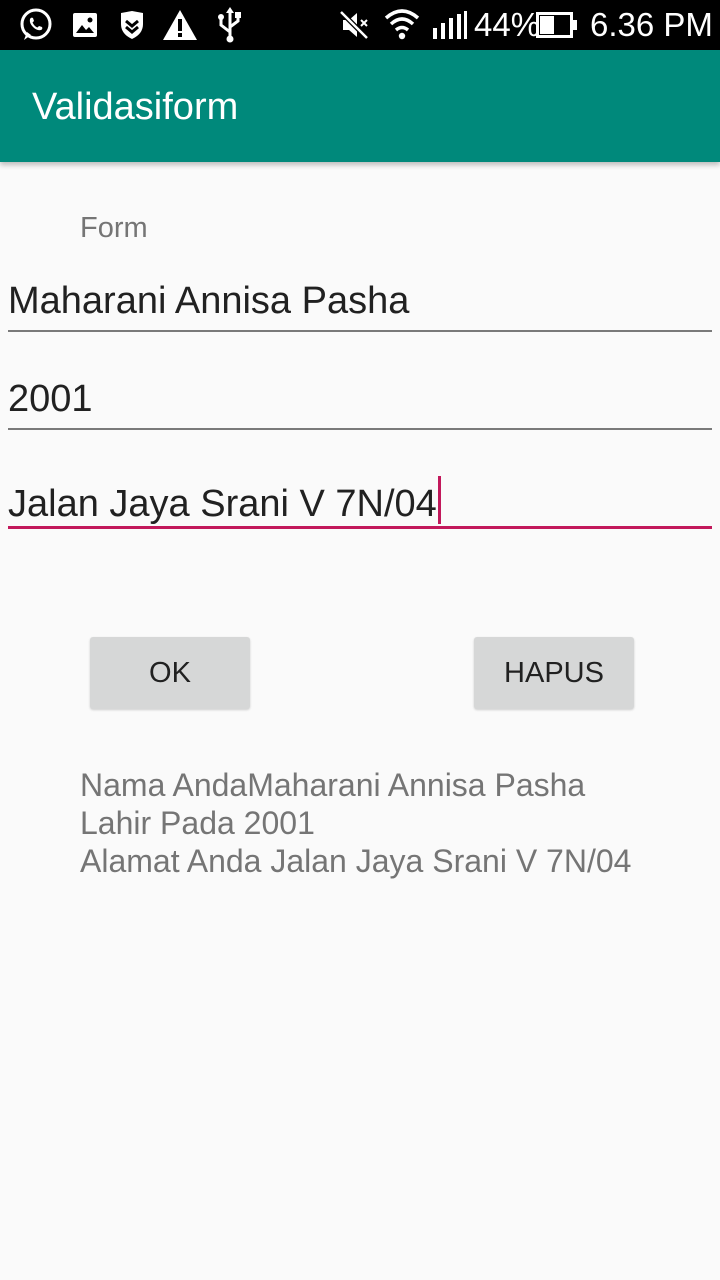 Image resolution: width=720 pixels, height=1280 pixels. What do you see at coordinates (135, 107) in the screenshot?
I see `app-title: Validasiform` at bounding box center [135, 107].